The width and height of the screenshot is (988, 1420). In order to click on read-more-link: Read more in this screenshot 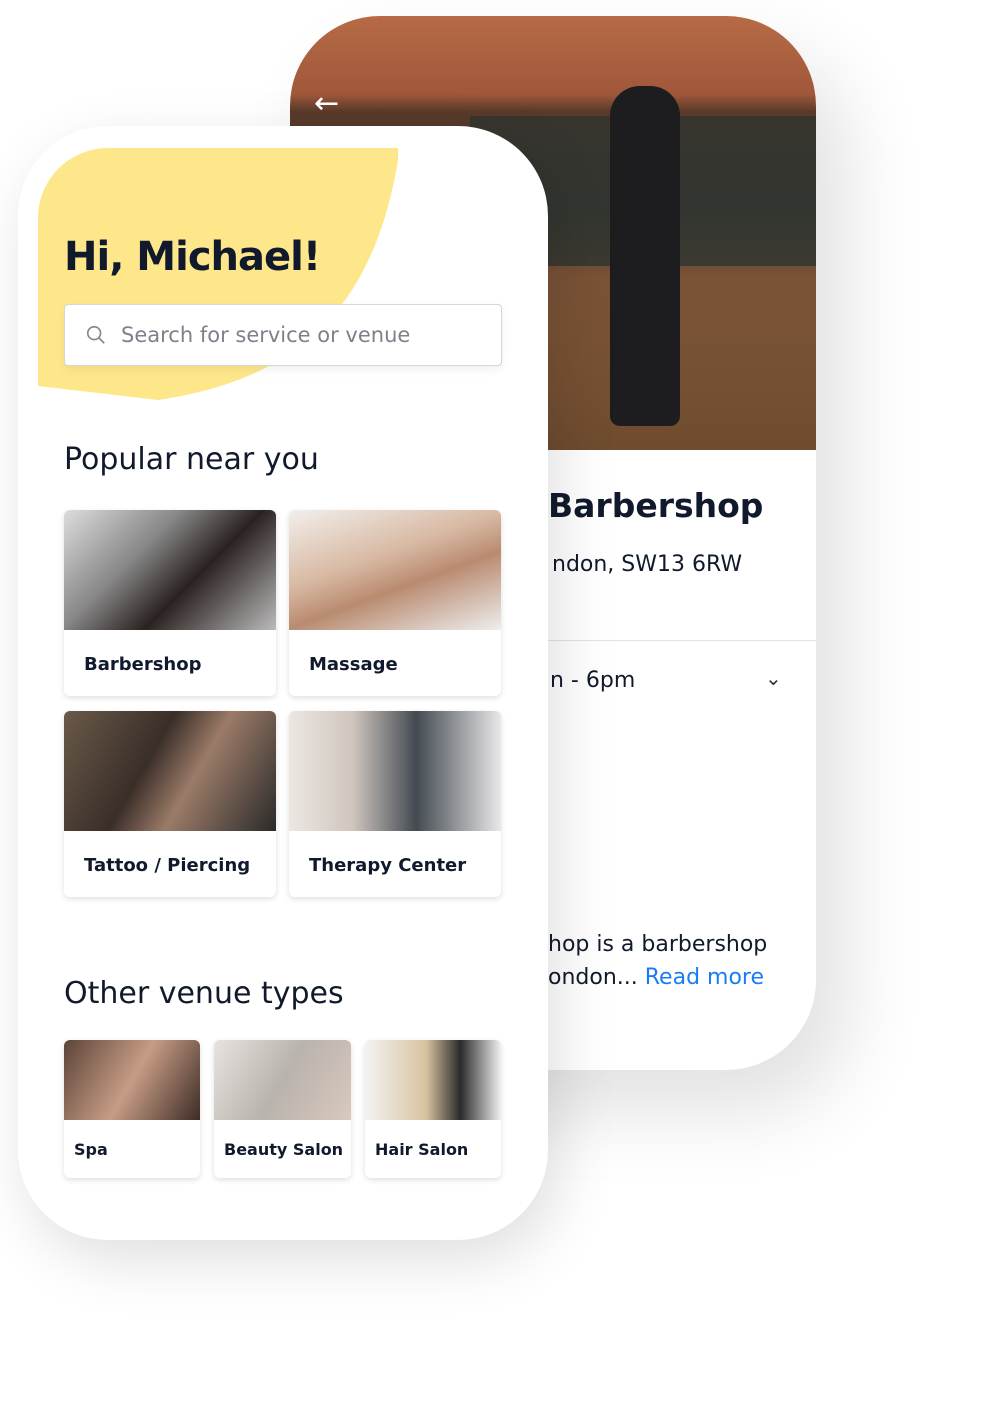, I will do `click(704, 977)`.